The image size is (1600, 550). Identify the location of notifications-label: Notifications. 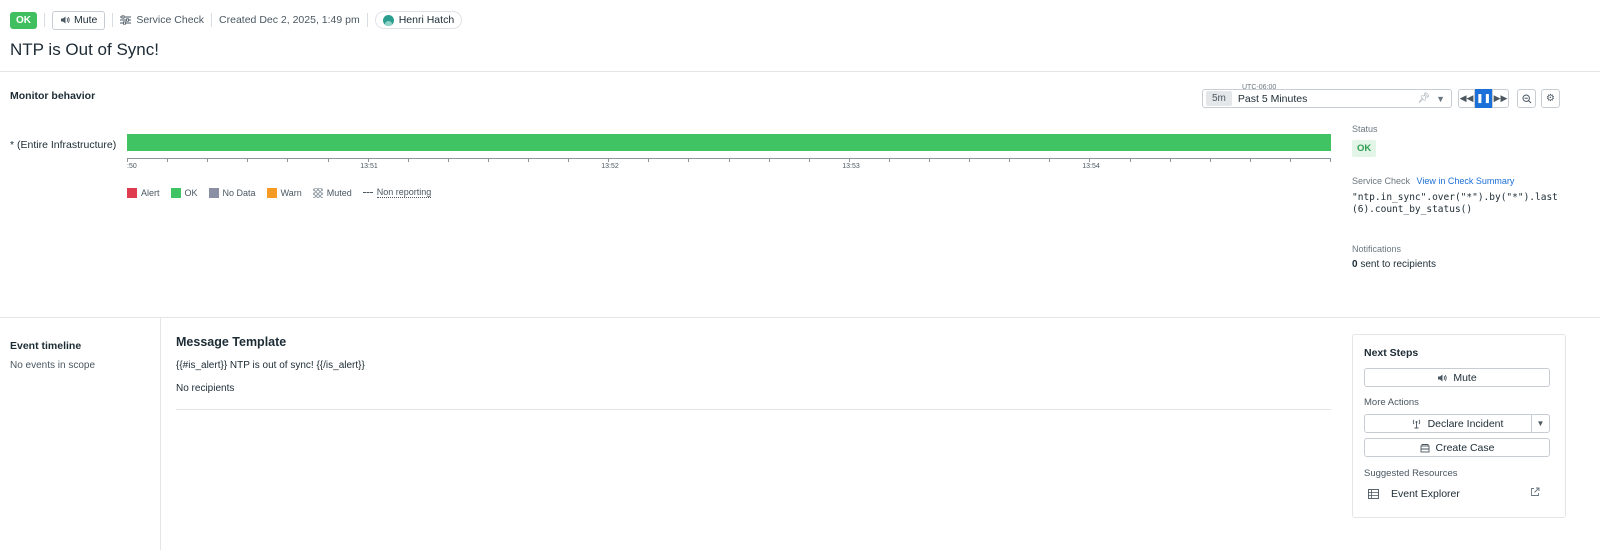
(1377, 249).